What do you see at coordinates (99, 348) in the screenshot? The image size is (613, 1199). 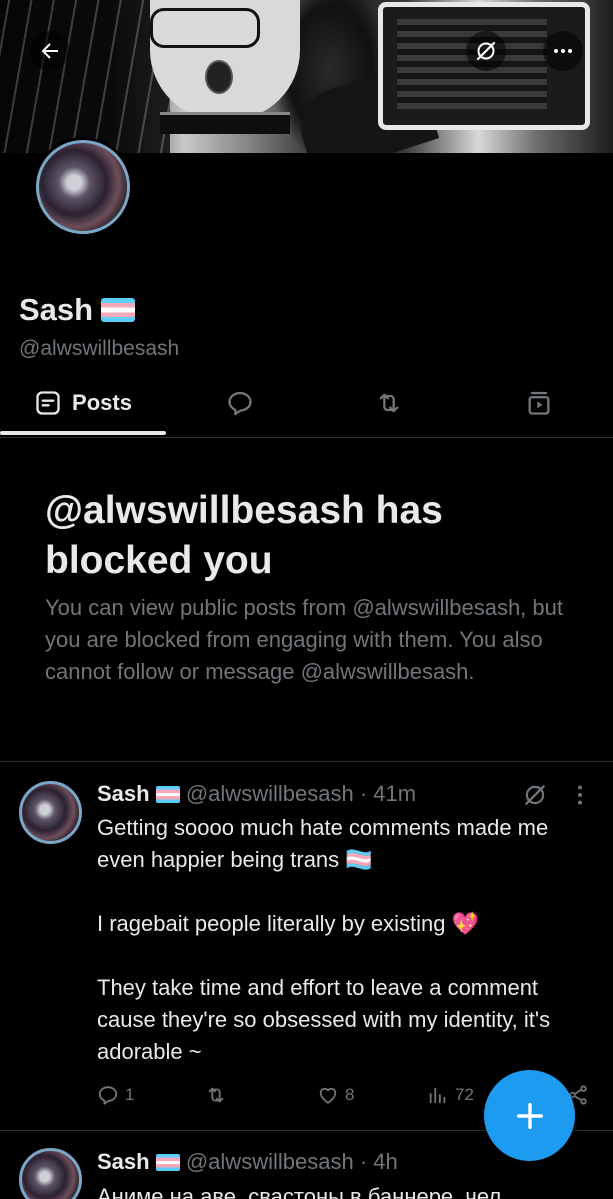 I see `profile-handle: @alwswillbesash` at bounding box center [99, 348].